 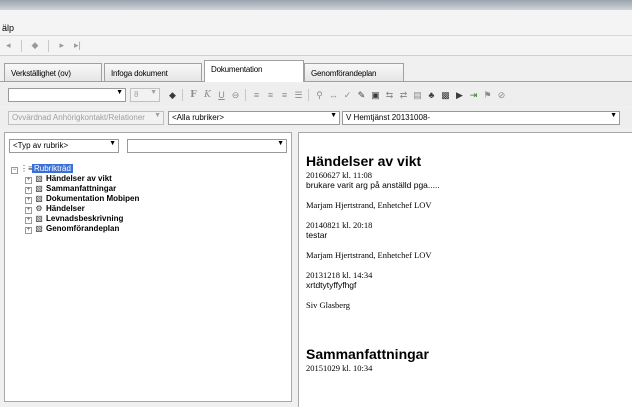 What do you see at coordinates (347, 95) in the screenshot?
I see `spellcheck-icon: ✓` at bounding box center [347, 95].